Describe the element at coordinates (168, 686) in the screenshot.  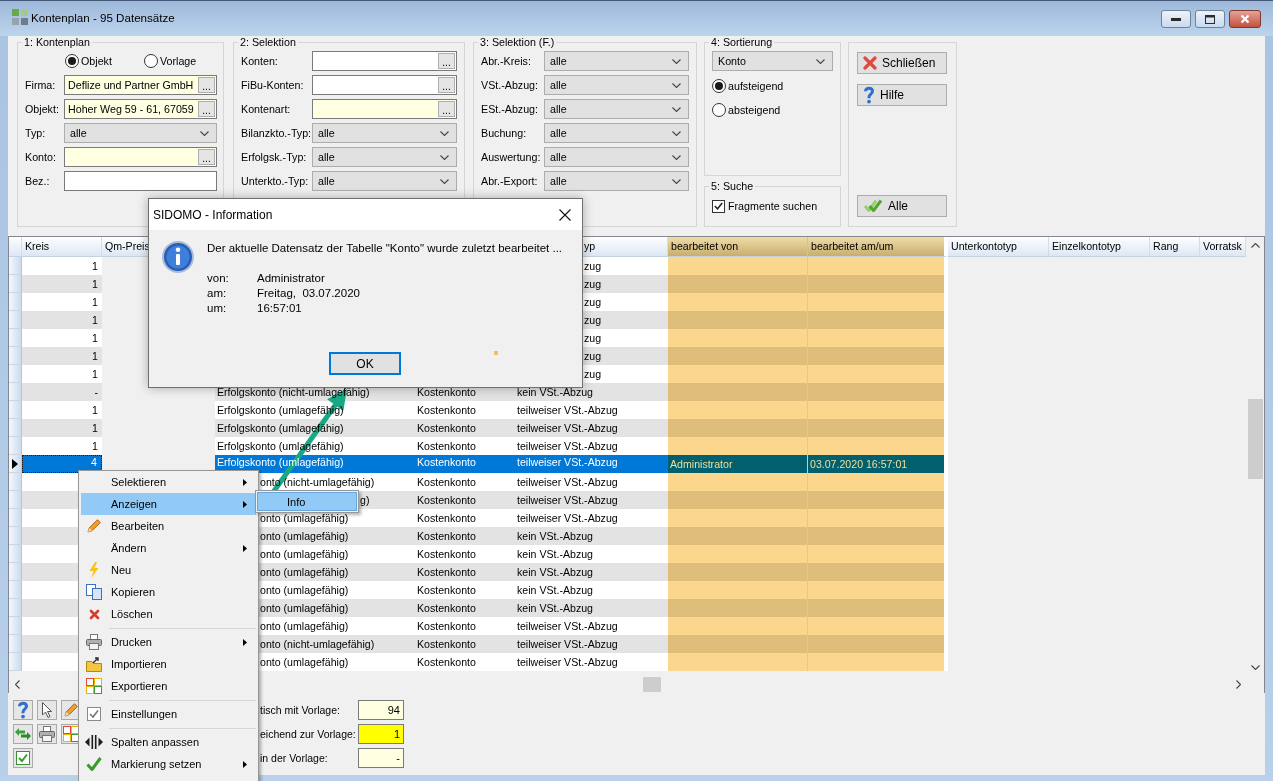
I see `menu-item: Exportieren` at that location.